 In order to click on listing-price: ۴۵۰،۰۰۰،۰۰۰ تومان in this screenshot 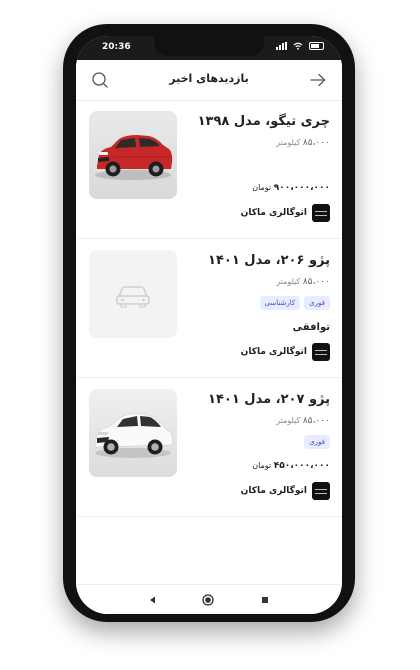, I will do `click(291, 466)`.